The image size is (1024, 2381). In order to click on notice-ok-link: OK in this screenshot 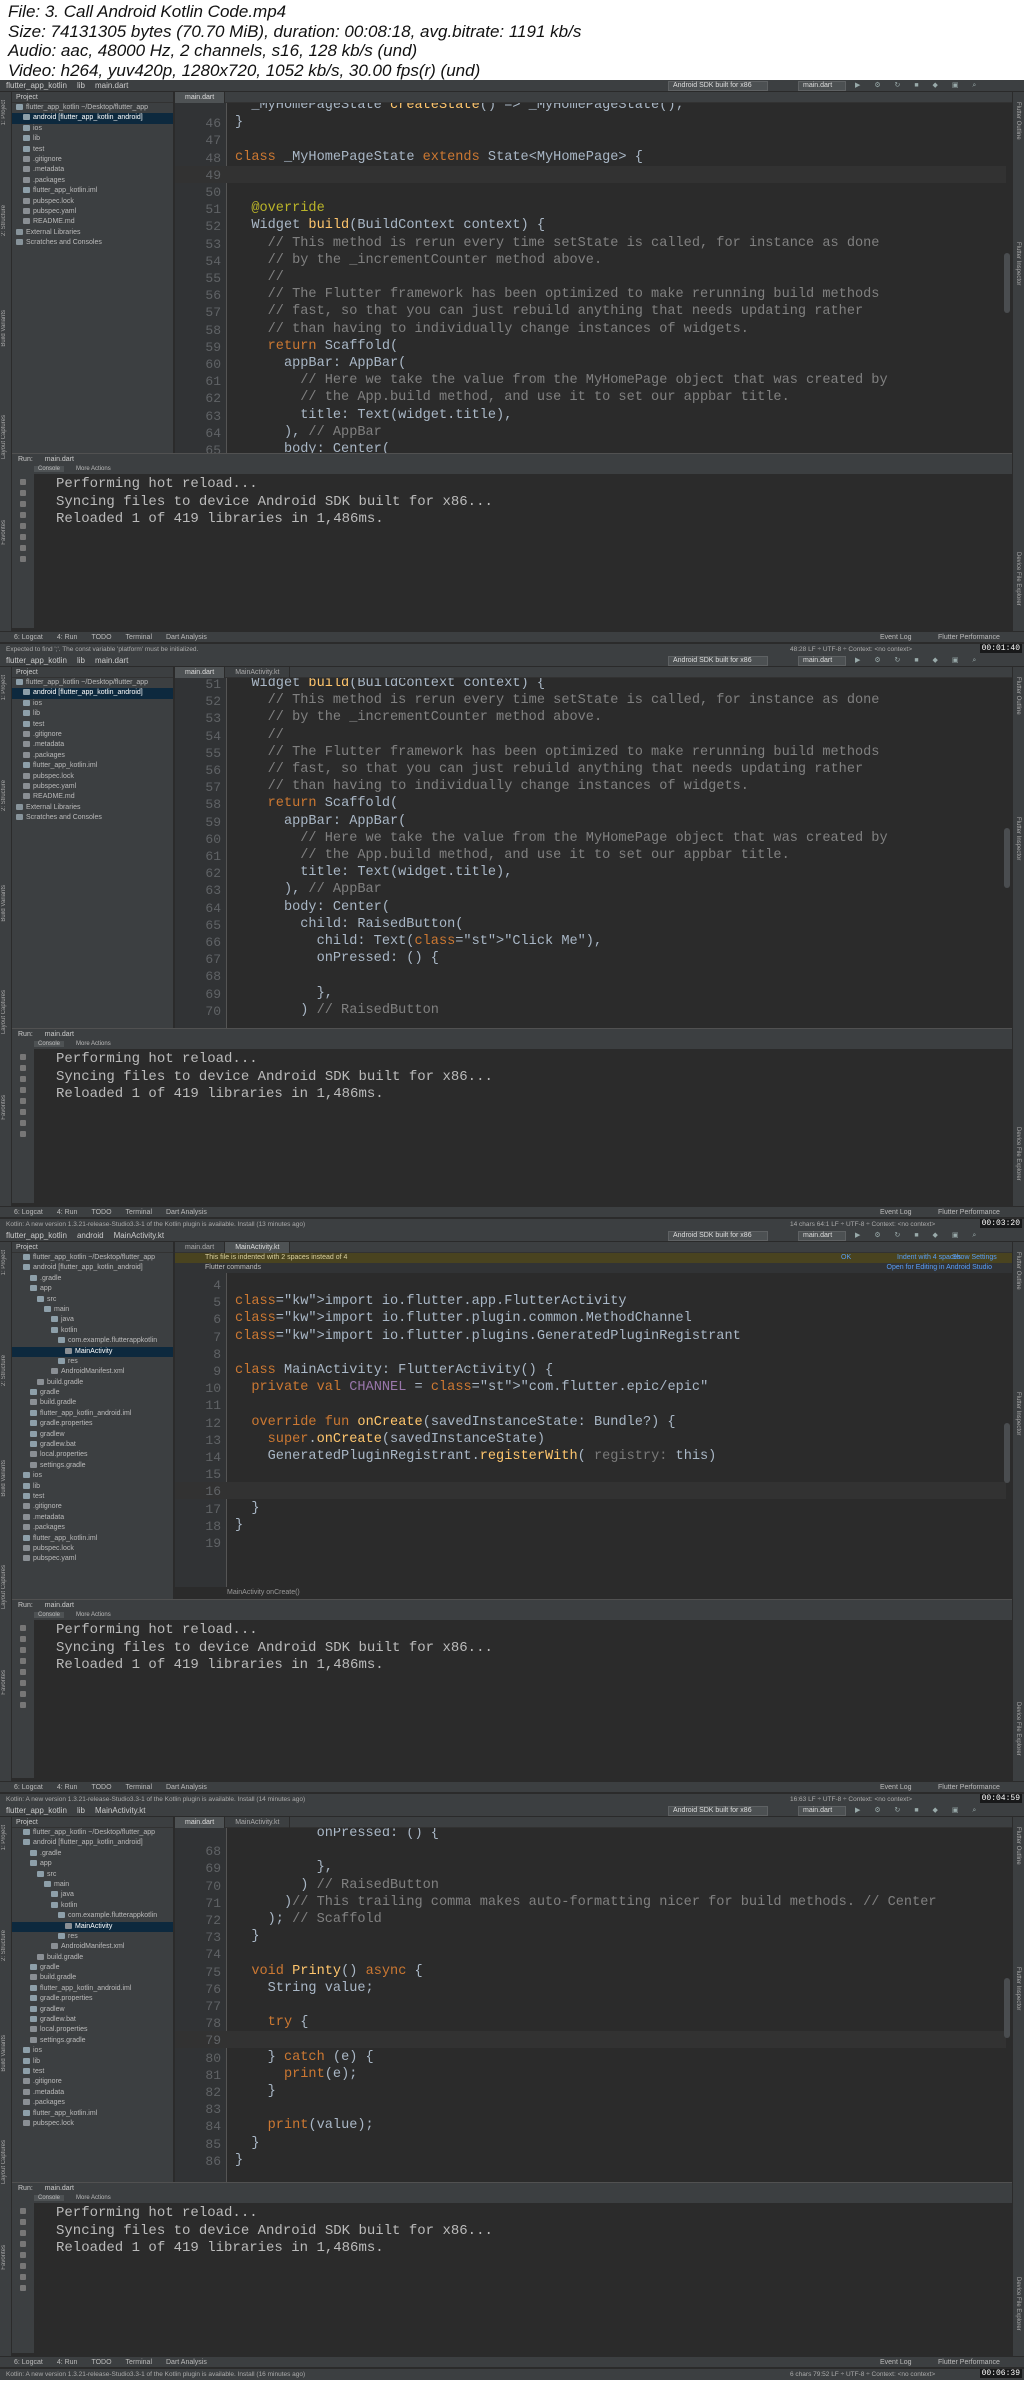, I will do `click(846, 1258)`.